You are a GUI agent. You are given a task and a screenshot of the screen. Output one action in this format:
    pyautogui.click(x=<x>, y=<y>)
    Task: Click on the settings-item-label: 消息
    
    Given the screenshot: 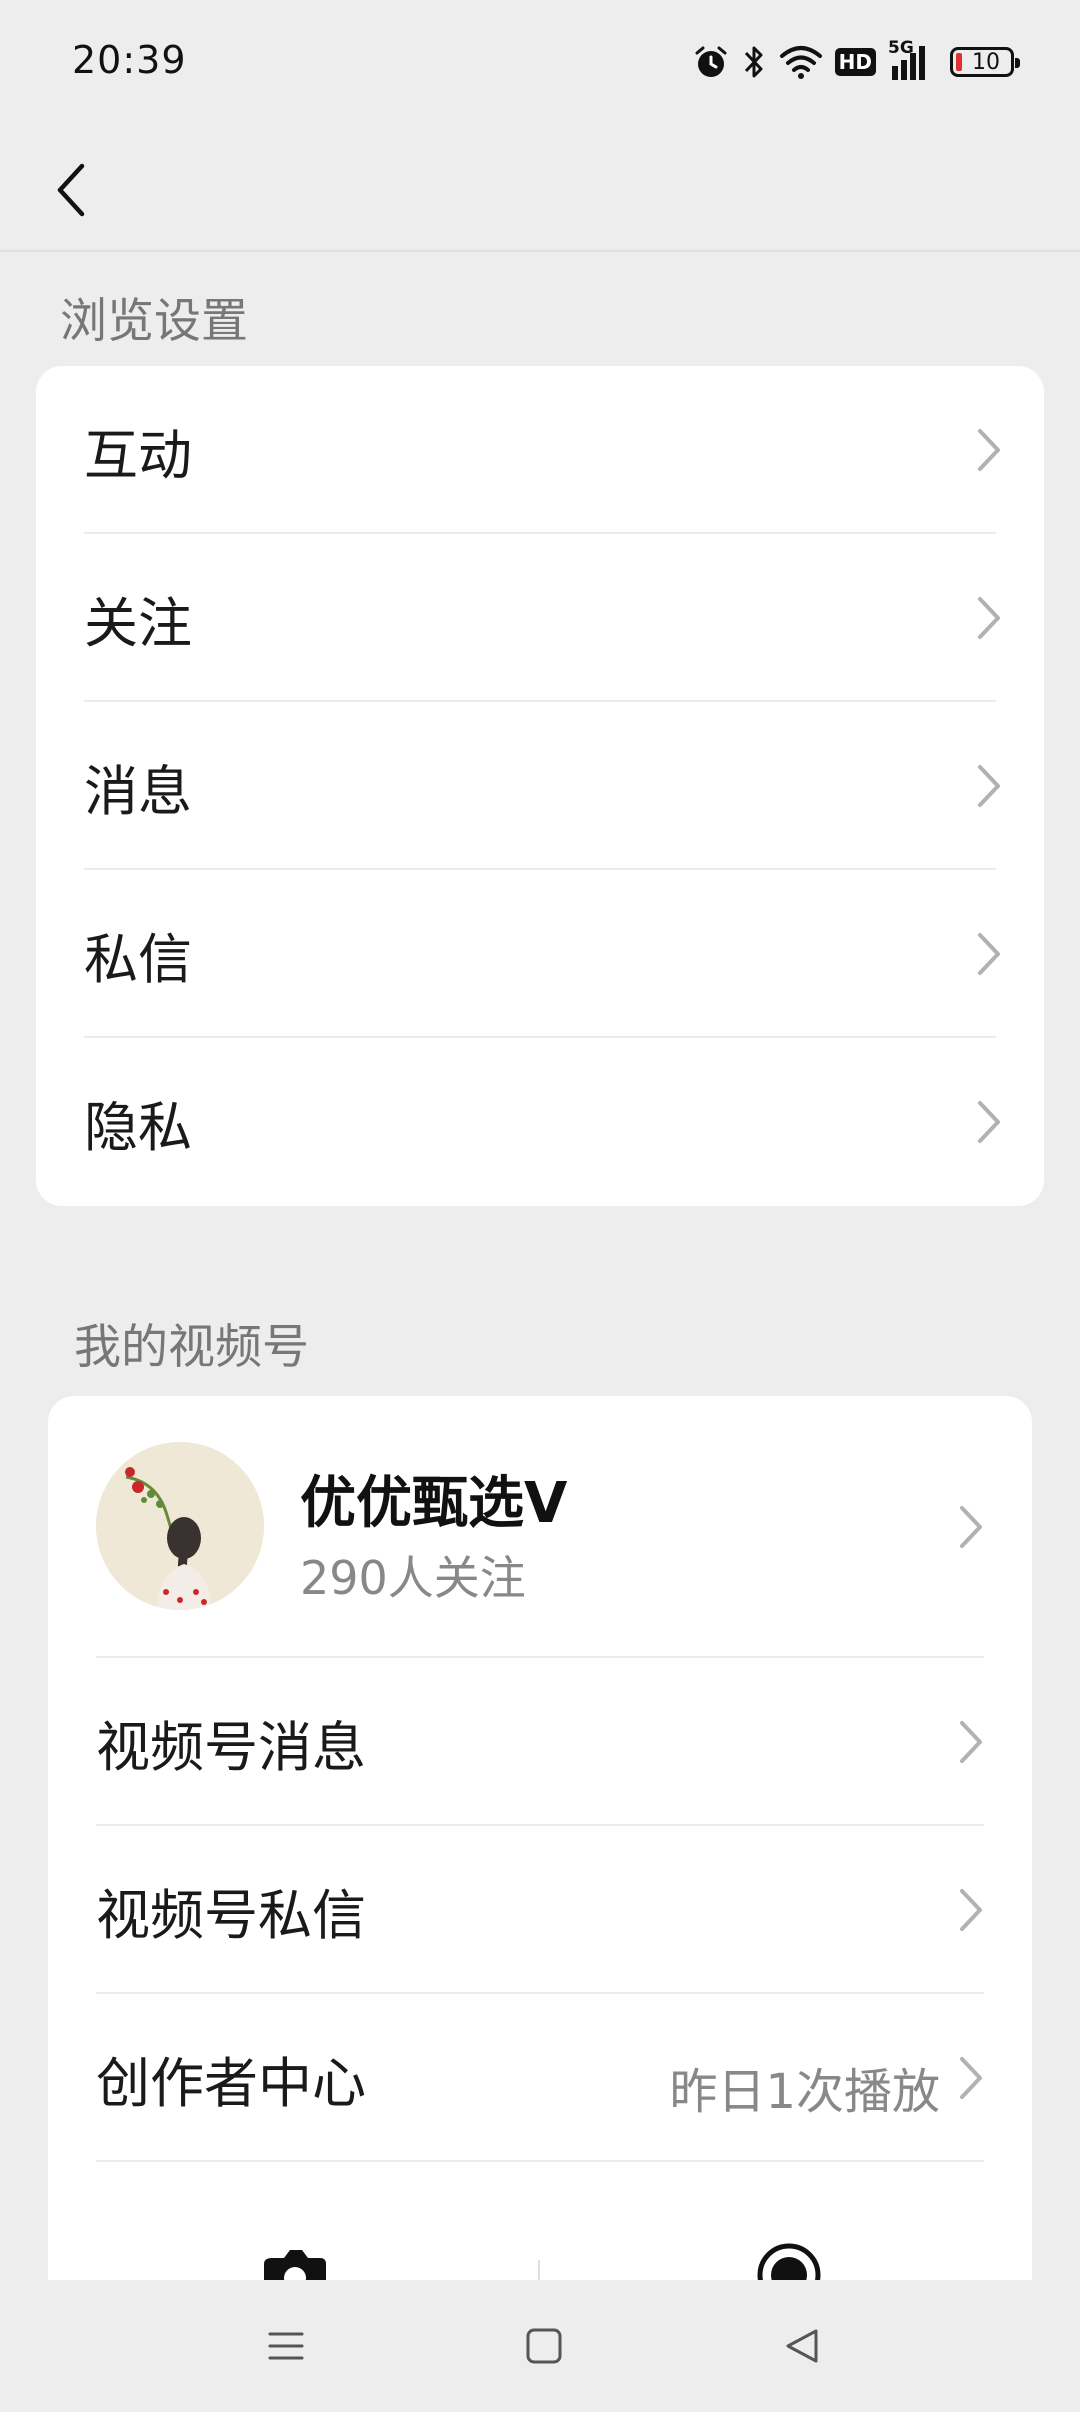 What is the action you would take?
    pyautogui.click(x=138, y=791)
    